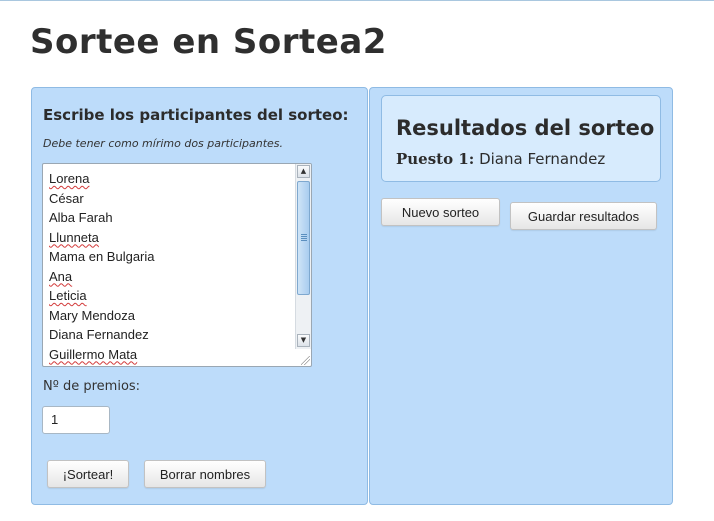 This screenshot has height=521, width=714. I want to click on participant-line: Ana, so click(171, 277).